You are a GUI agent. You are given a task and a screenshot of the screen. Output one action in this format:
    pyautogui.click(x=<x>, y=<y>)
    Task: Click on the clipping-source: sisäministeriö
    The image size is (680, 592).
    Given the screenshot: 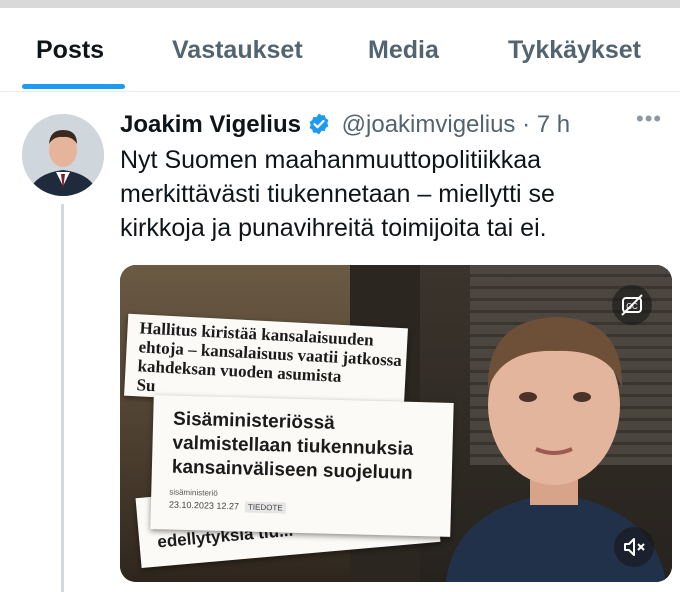 What is the action you would take?
    pyautogui.click(x=193, y=492)
    